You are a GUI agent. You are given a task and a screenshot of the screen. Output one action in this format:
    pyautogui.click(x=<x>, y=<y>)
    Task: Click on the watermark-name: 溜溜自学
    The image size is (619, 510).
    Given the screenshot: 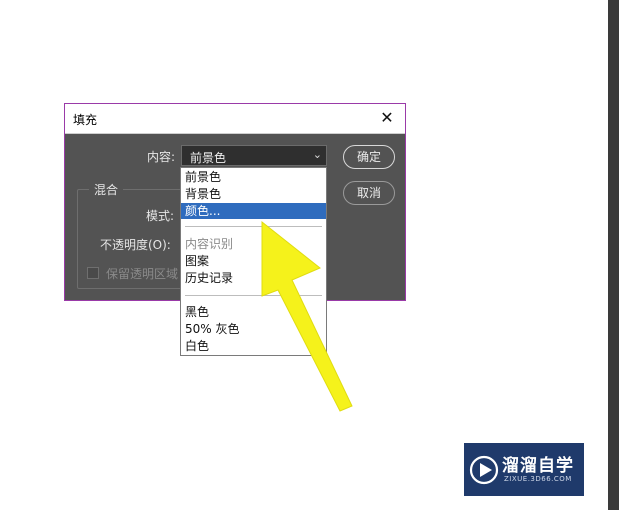 What is the action you would take?
    pyautogui.click(x=538, y=466)
    